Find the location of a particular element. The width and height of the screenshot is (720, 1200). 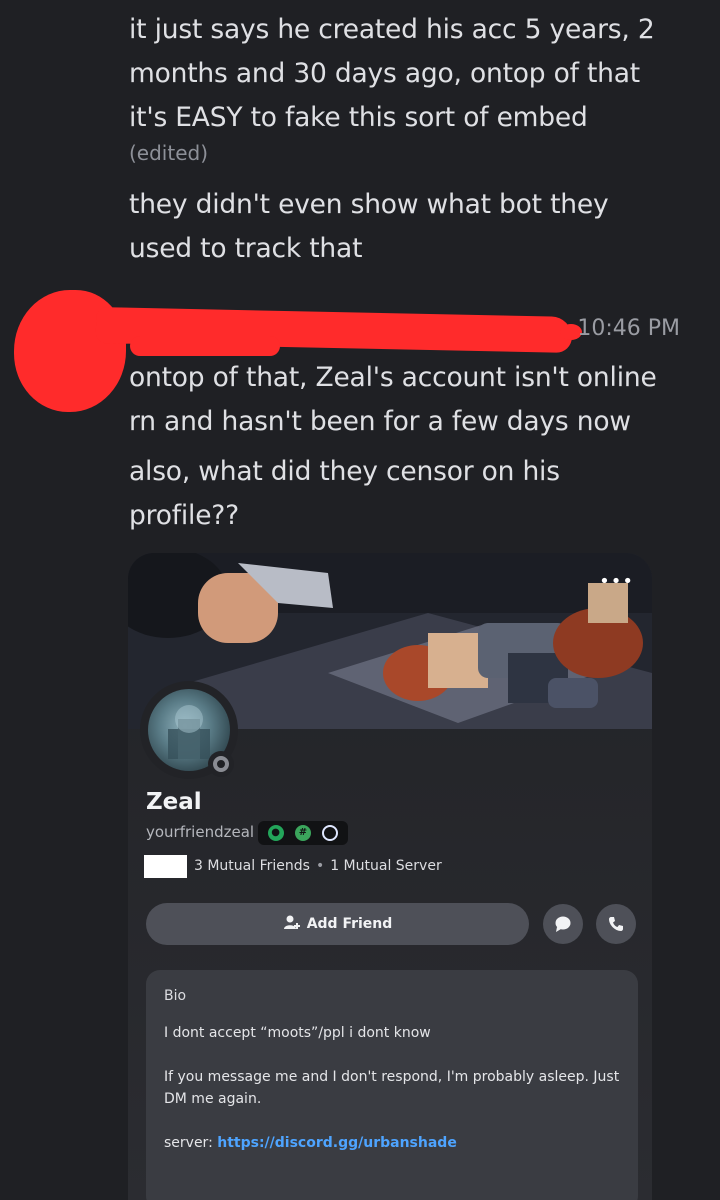

quest-badge-icon: ● is located at coordinates (275, 833).